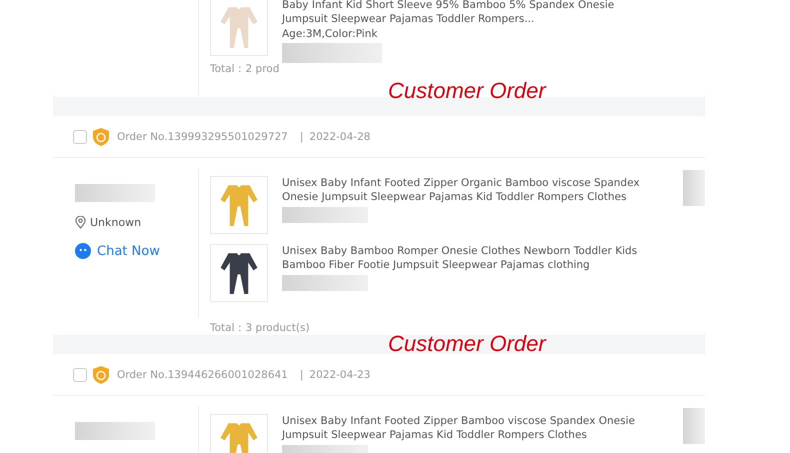 The image size is (790, 453). What do you see at coordinates (469, 258) in the screenshot?
I see `product-title: Unisex Baby Bamboo Romper Onesie Clothes Newborn Toddler Kids Bamboo Fiber Footie Jumpsuit Sleepwear Pajamas clothing` at bounding box center [469, 258].